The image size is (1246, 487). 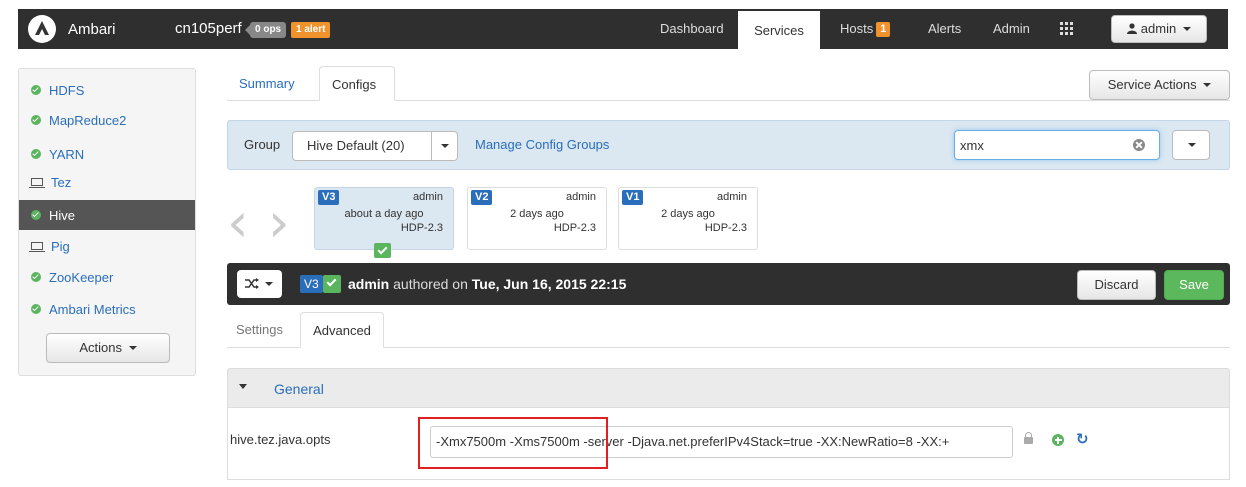 What do you see at coordinates (1139, 145) in the screenshot?
I see `clear-search-icon` at bounding box center [1139, 145].